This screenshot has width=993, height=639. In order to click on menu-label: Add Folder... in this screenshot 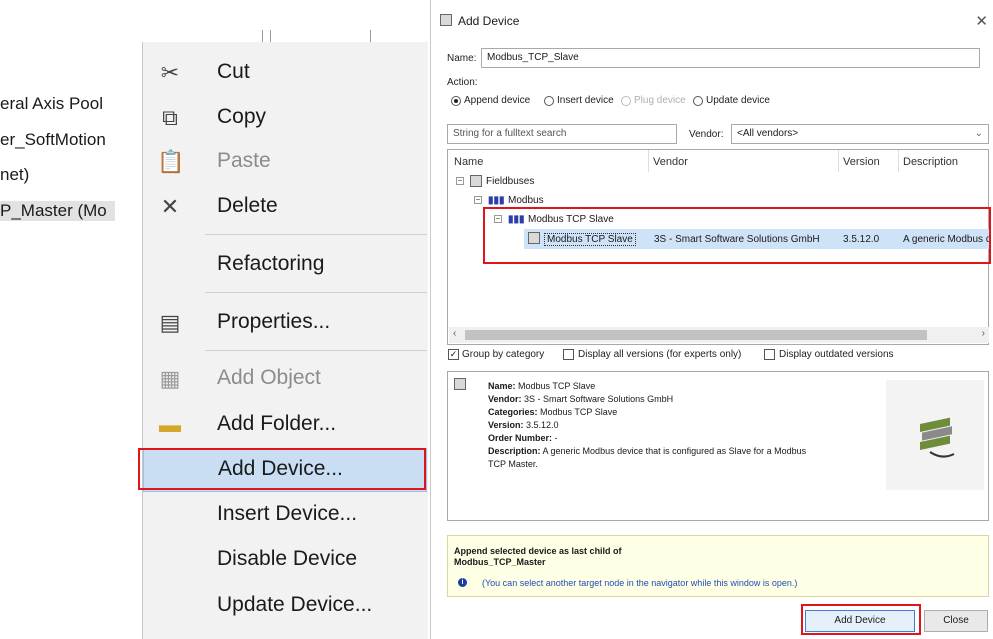, I will do `click(277, 423)`.